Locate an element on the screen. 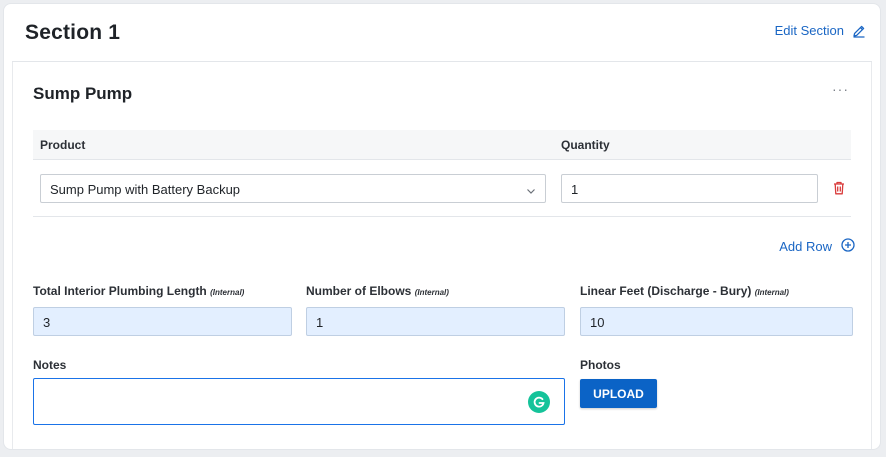 The width and height of the screenshot is (886, 457). table-row: Sump Pump with Battery Backup 1 is located at coordinates (442, 188).